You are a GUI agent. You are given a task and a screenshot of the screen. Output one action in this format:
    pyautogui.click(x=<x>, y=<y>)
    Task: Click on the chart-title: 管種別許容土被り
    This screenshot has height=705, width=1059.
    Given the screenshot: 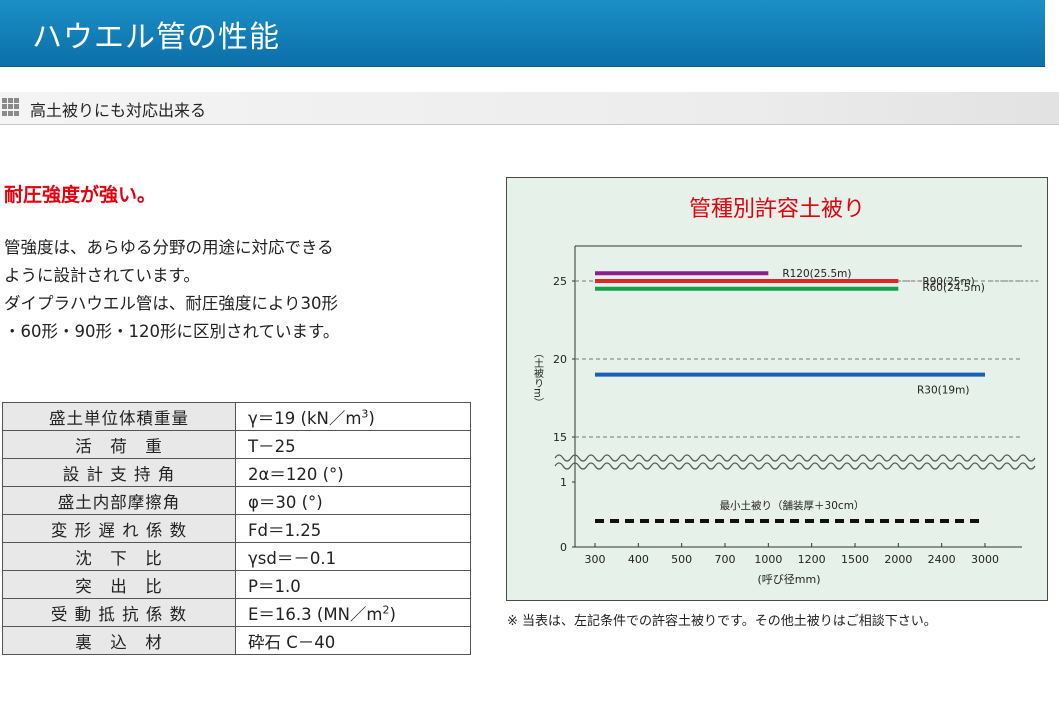 What is the action you would take?
    pyautogui.click(x=777, y=209)
    